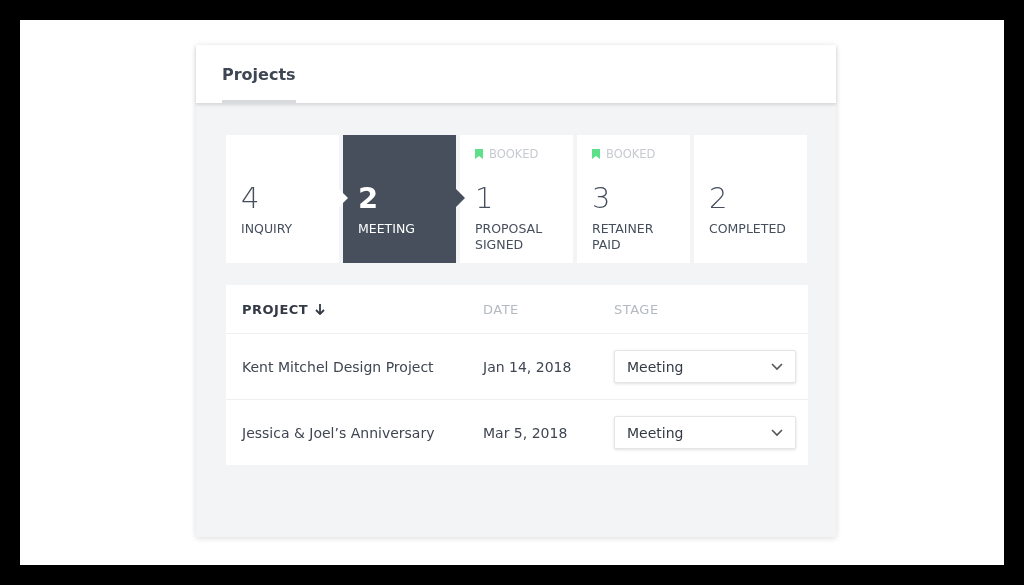 This screenshot has width=1024, height=585. Describe the element at coordinates (623, 237) in the screenshot. I see `stage-label: RETAINER PAID` at that location.